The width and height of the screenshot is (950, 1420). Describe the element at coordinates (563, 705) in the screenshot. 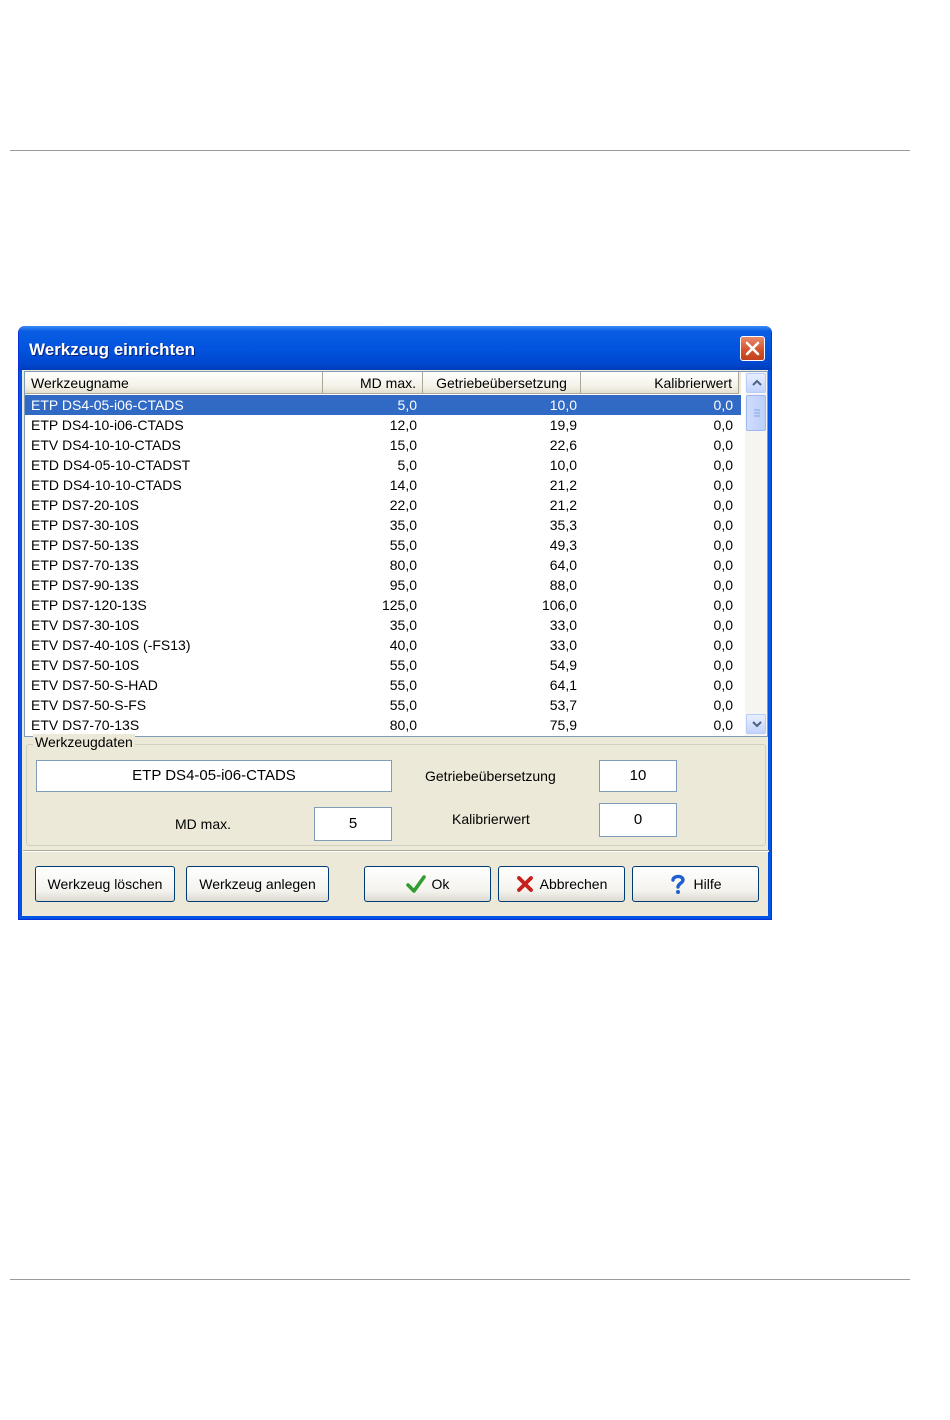

I see `row-cell-gear: 53,7` at that location.